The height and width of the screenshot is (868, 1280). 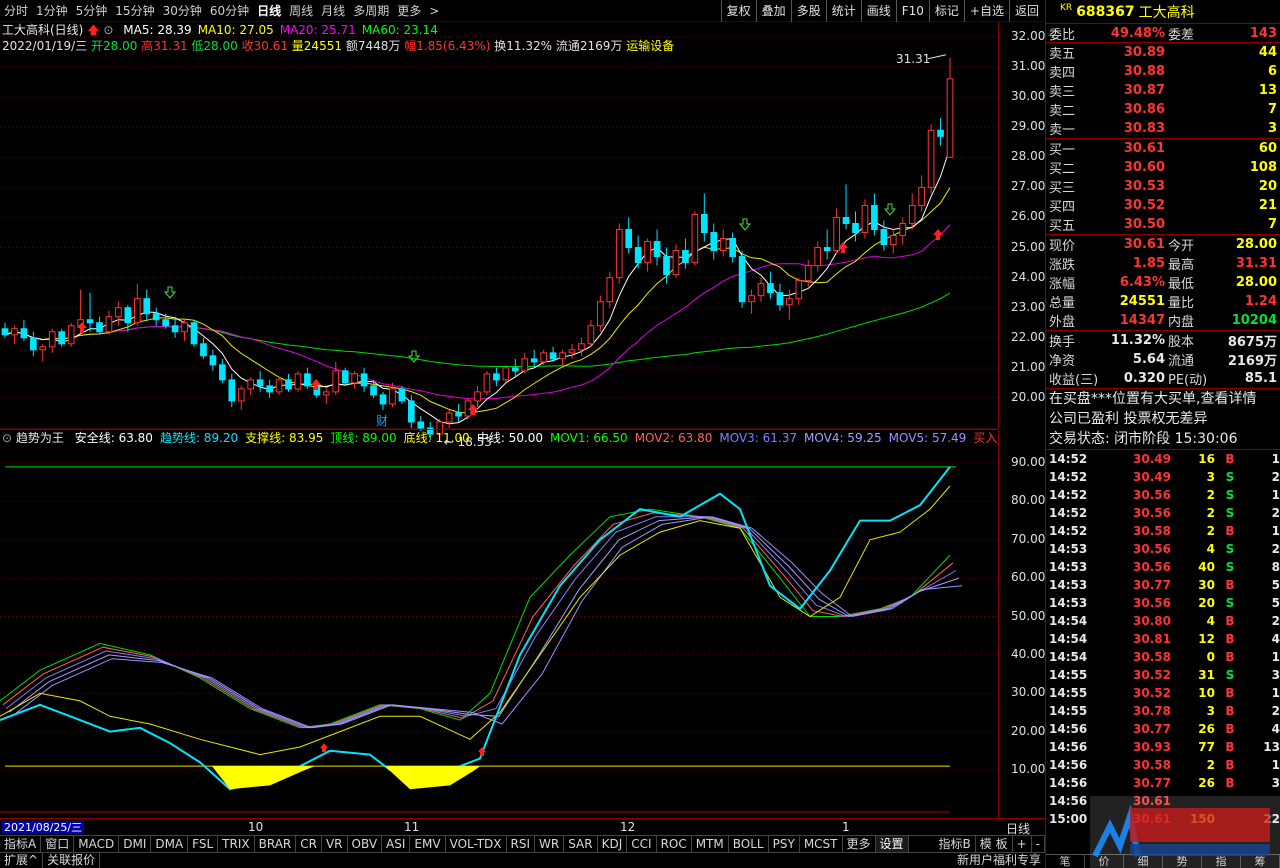 I want to click on promo-link: 新用户福利专享, so click(x=999, y=860).